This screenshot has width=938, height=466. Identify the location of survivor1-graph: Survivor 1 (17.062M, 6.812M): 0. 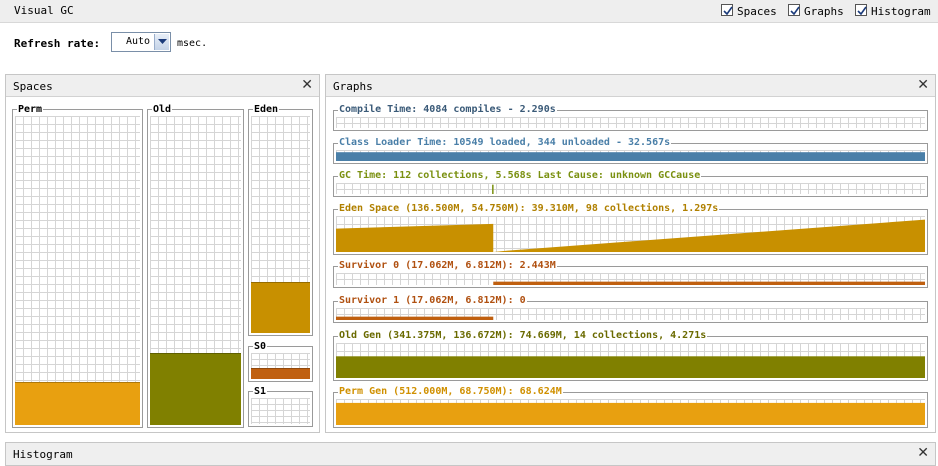
(630, 309).